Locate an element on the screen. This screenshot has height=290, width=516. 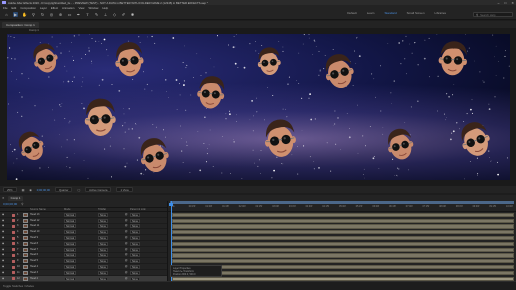
rotate-tool-icon: ↻ is located at coordinates (42, 14).